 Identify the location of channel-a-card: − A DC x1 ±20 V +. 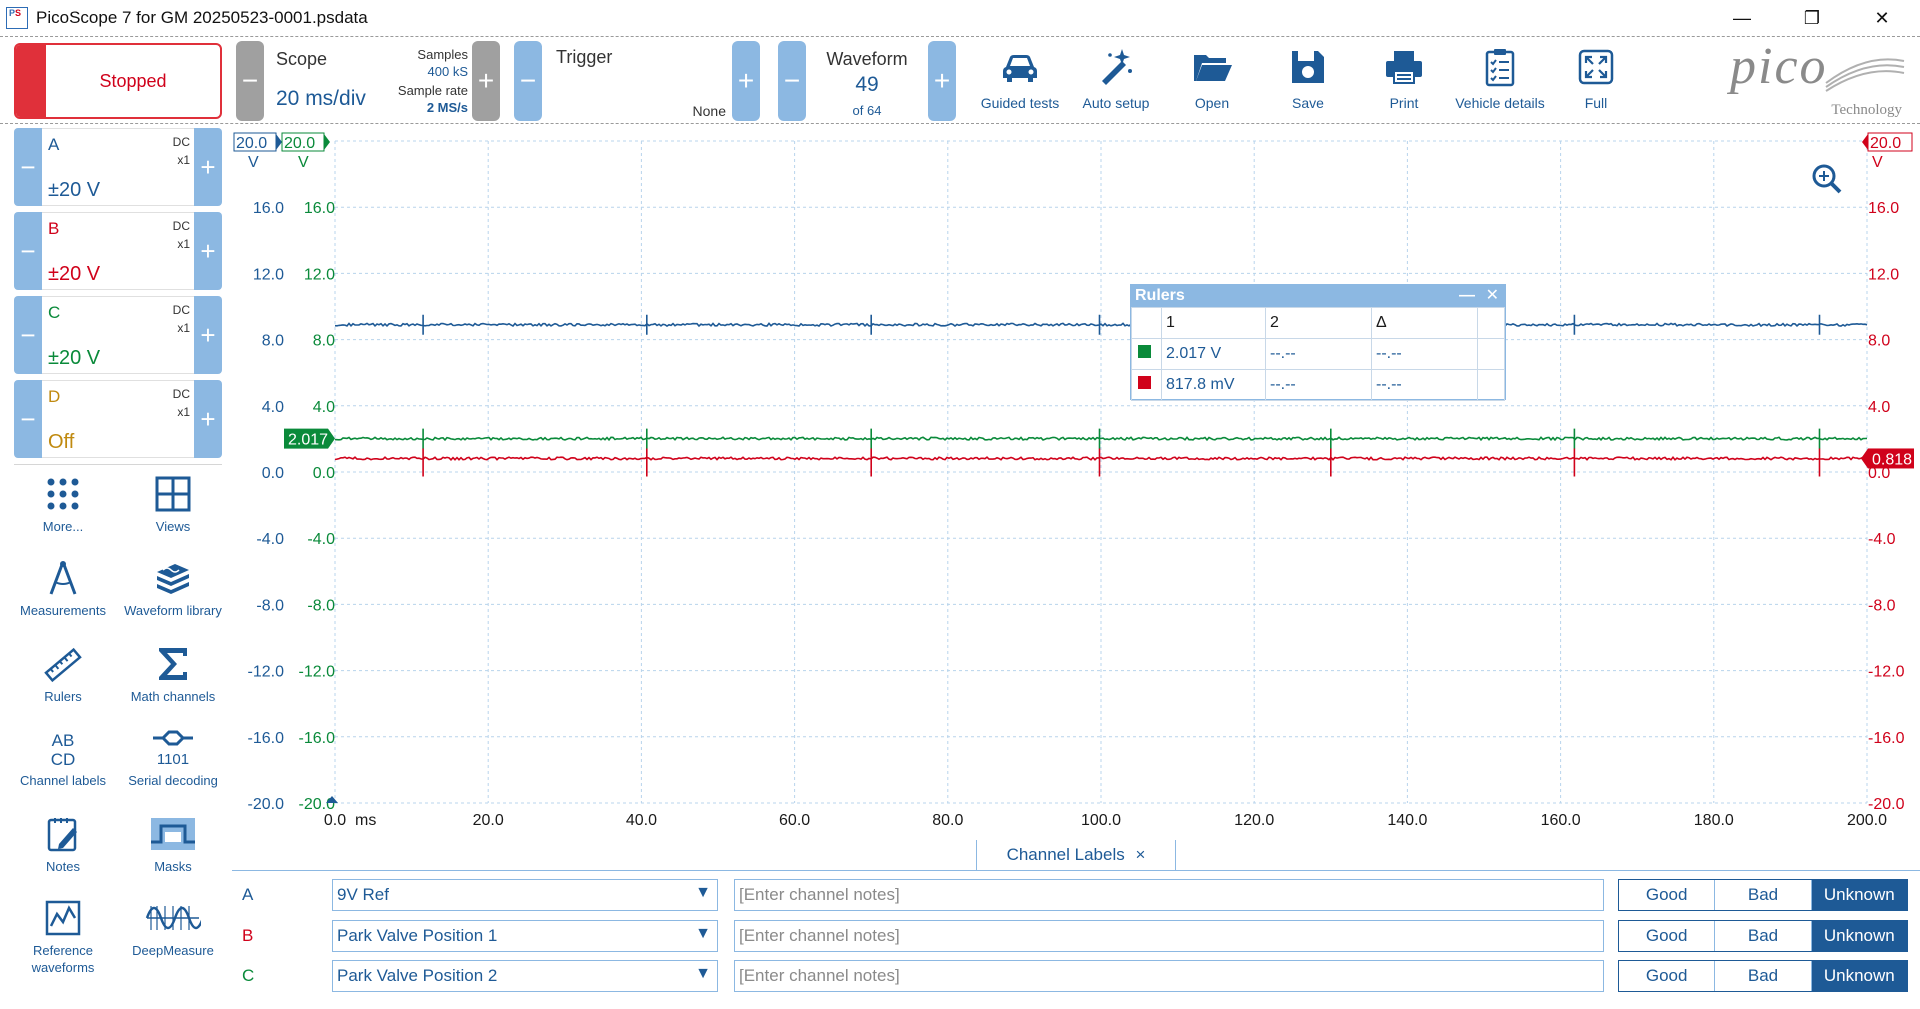
(118, 167).